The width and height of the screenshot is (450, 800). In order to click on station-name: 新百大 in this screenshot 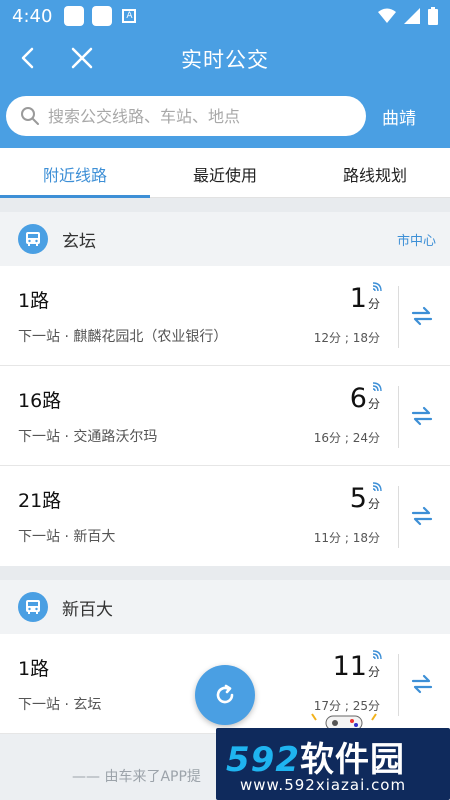, I will do `click(87, 609)`.